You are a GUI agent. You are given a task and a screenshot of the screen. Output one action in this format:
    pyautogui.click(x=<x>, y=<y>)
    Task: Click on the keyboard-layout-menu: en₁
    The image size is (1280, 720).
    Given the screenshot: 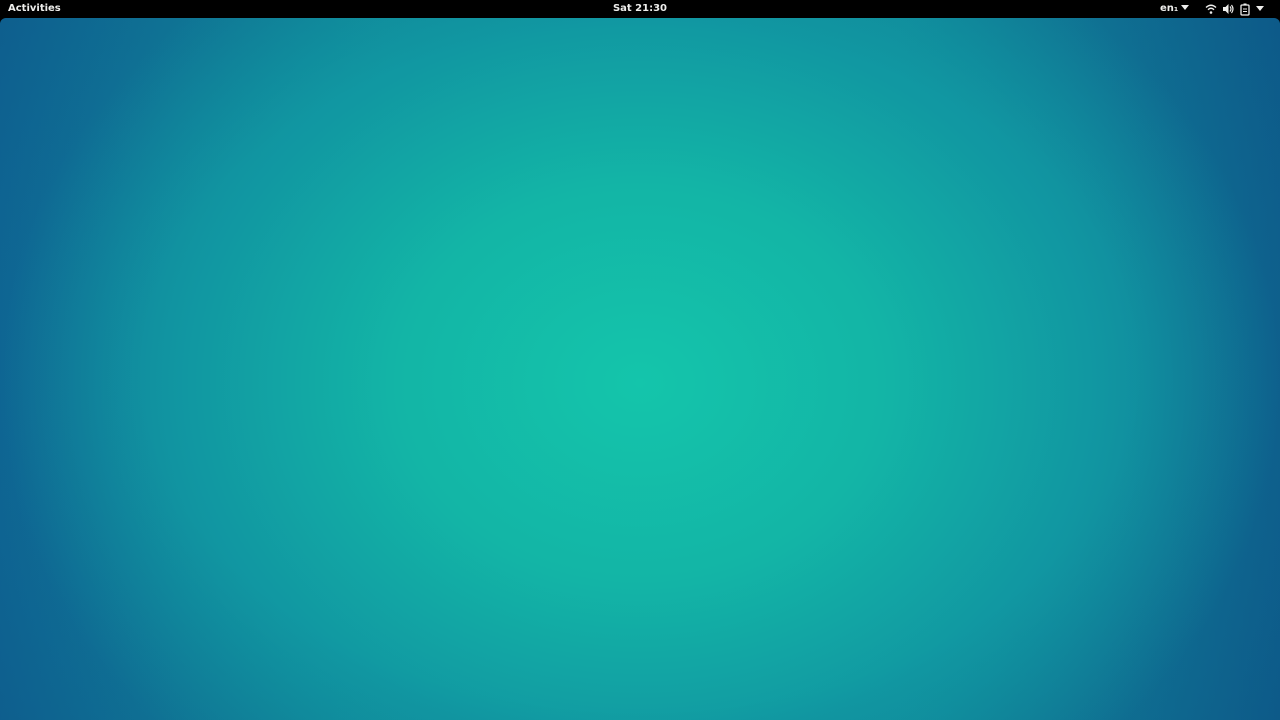 What is the action you would take?
    pyautogui.click(x=1175, y=9)
    